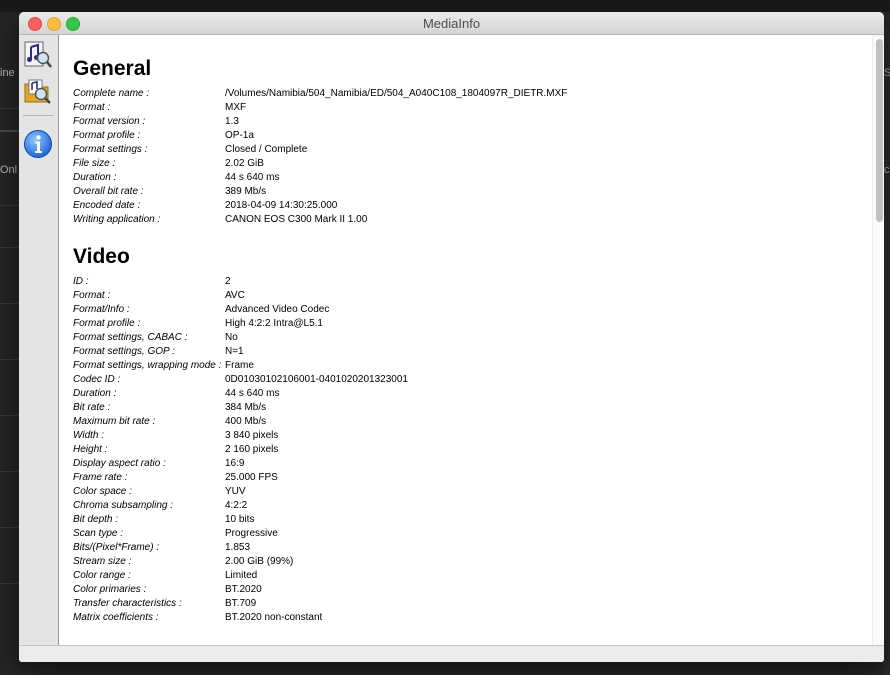 Image resolution: width=890 pixels, height=675 pixels. Describe the element at coordinates (252, 449) in the screenshot. I see `info-value: 2 160 pixels` at that location.